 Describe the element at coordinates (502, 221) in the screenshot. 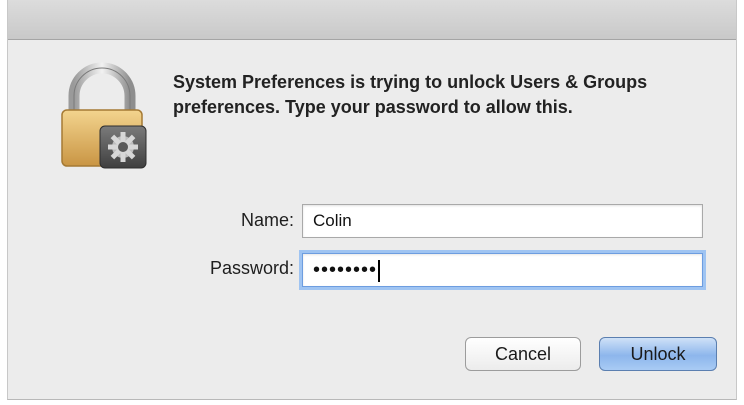

I see `name-field` at that location.